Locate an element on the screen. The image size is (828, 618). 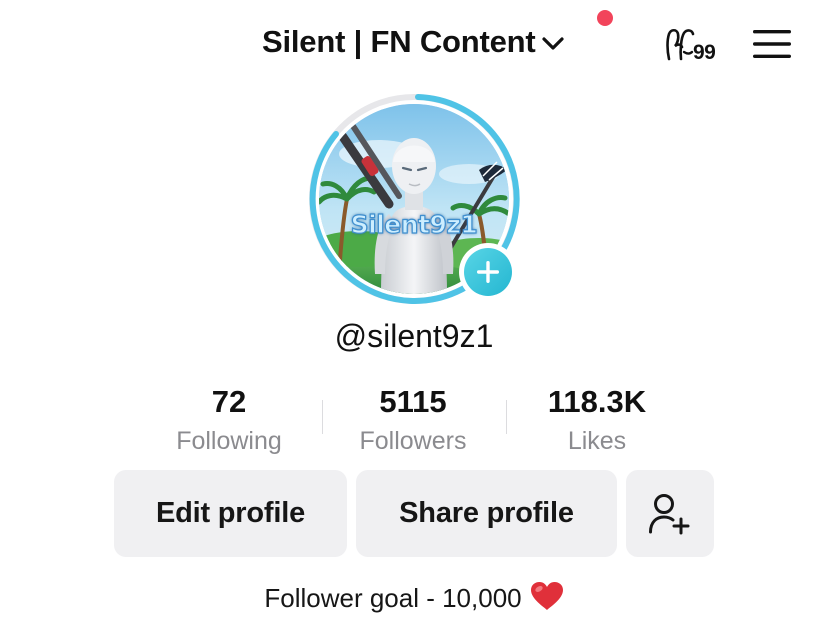
share-profile-button: Share profile is located at coordinates (486, 513).